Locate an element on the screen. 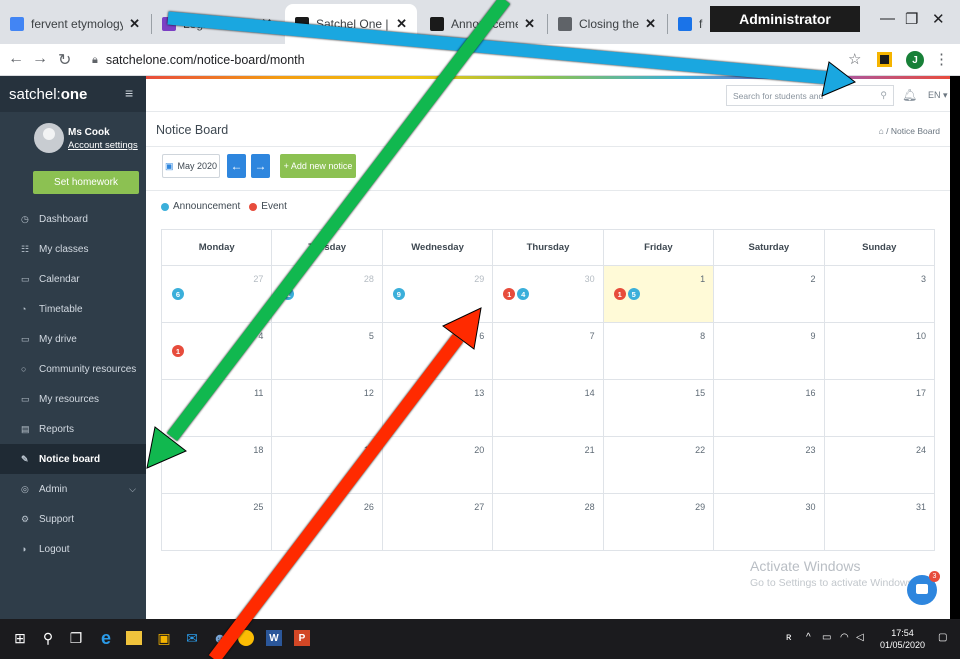 The image size is (960, 659). calendar-day-cell: 41 is located at coordinates (216, 351).